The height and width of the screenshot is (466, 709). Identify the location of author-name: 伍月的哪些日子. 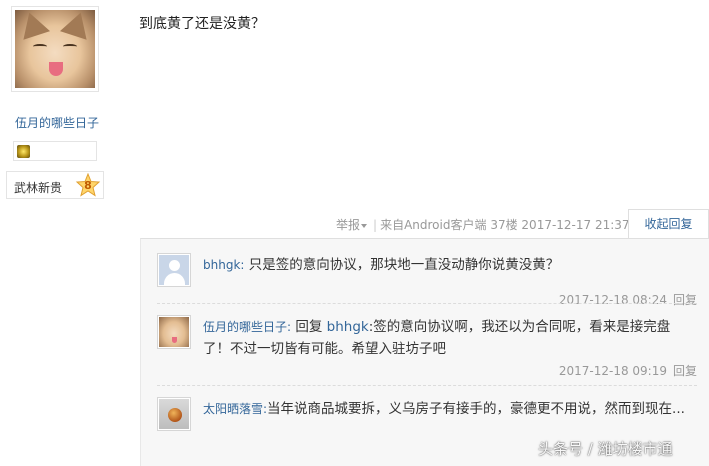
(57, 122).